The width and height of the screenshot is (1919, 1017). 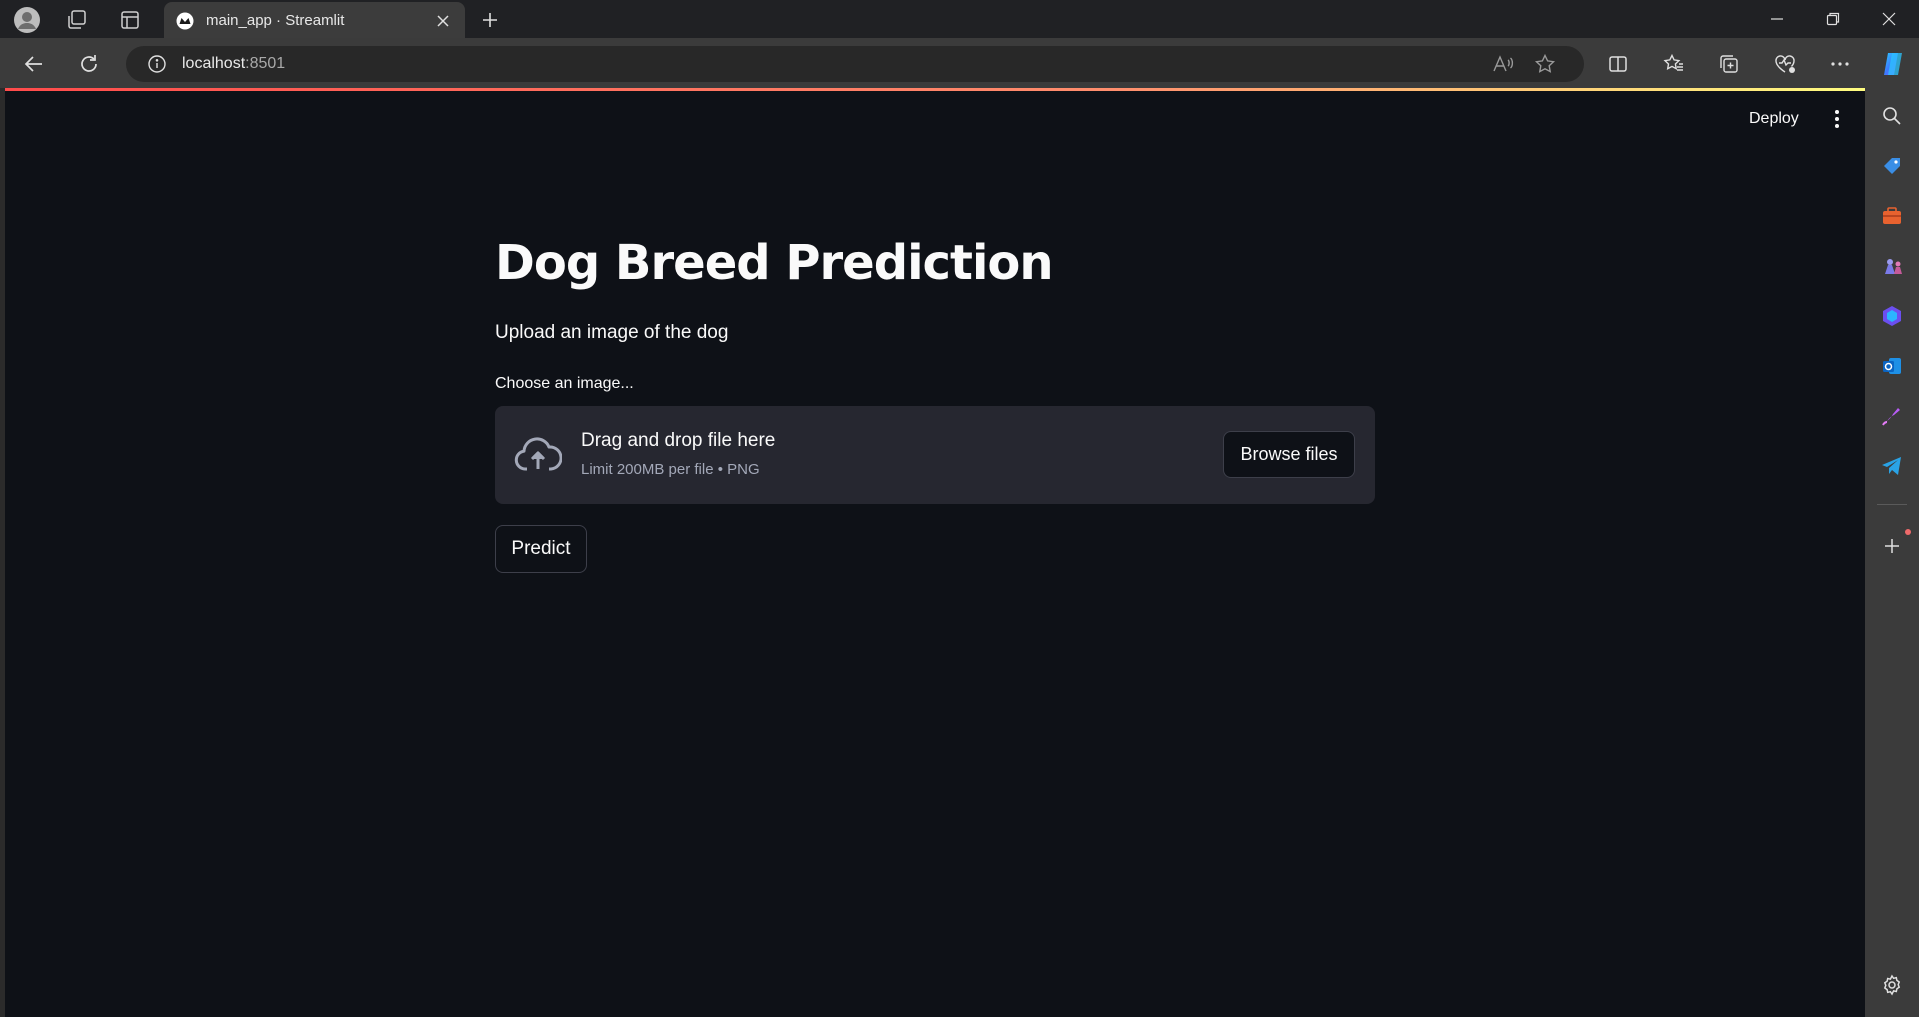 I want to click on deploy-button: Deploy, so click(x=1774, y=119).